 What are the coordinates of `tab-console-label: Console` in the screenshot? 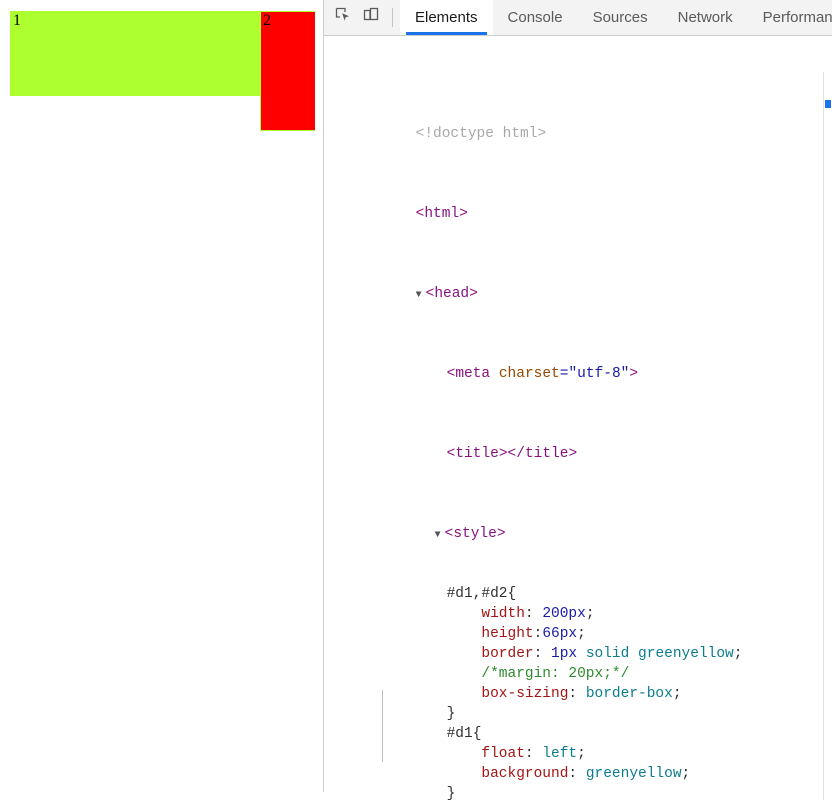 It's located at (535, 17).